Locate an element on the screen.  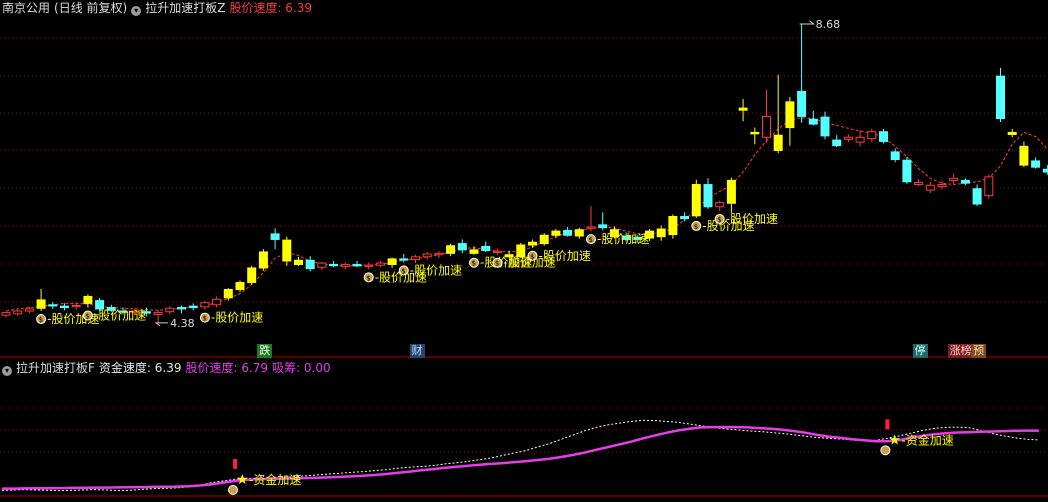
tag-yu: 预 is located at coordinates (979, 351).